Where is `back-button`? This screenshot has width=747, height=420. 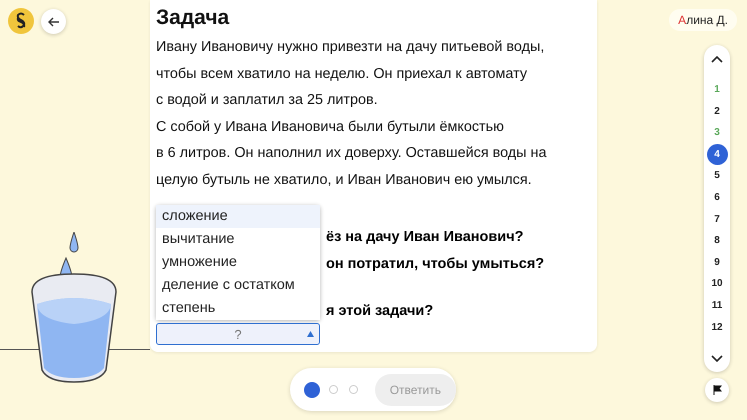
back-button is located at coordinates (53, 21).